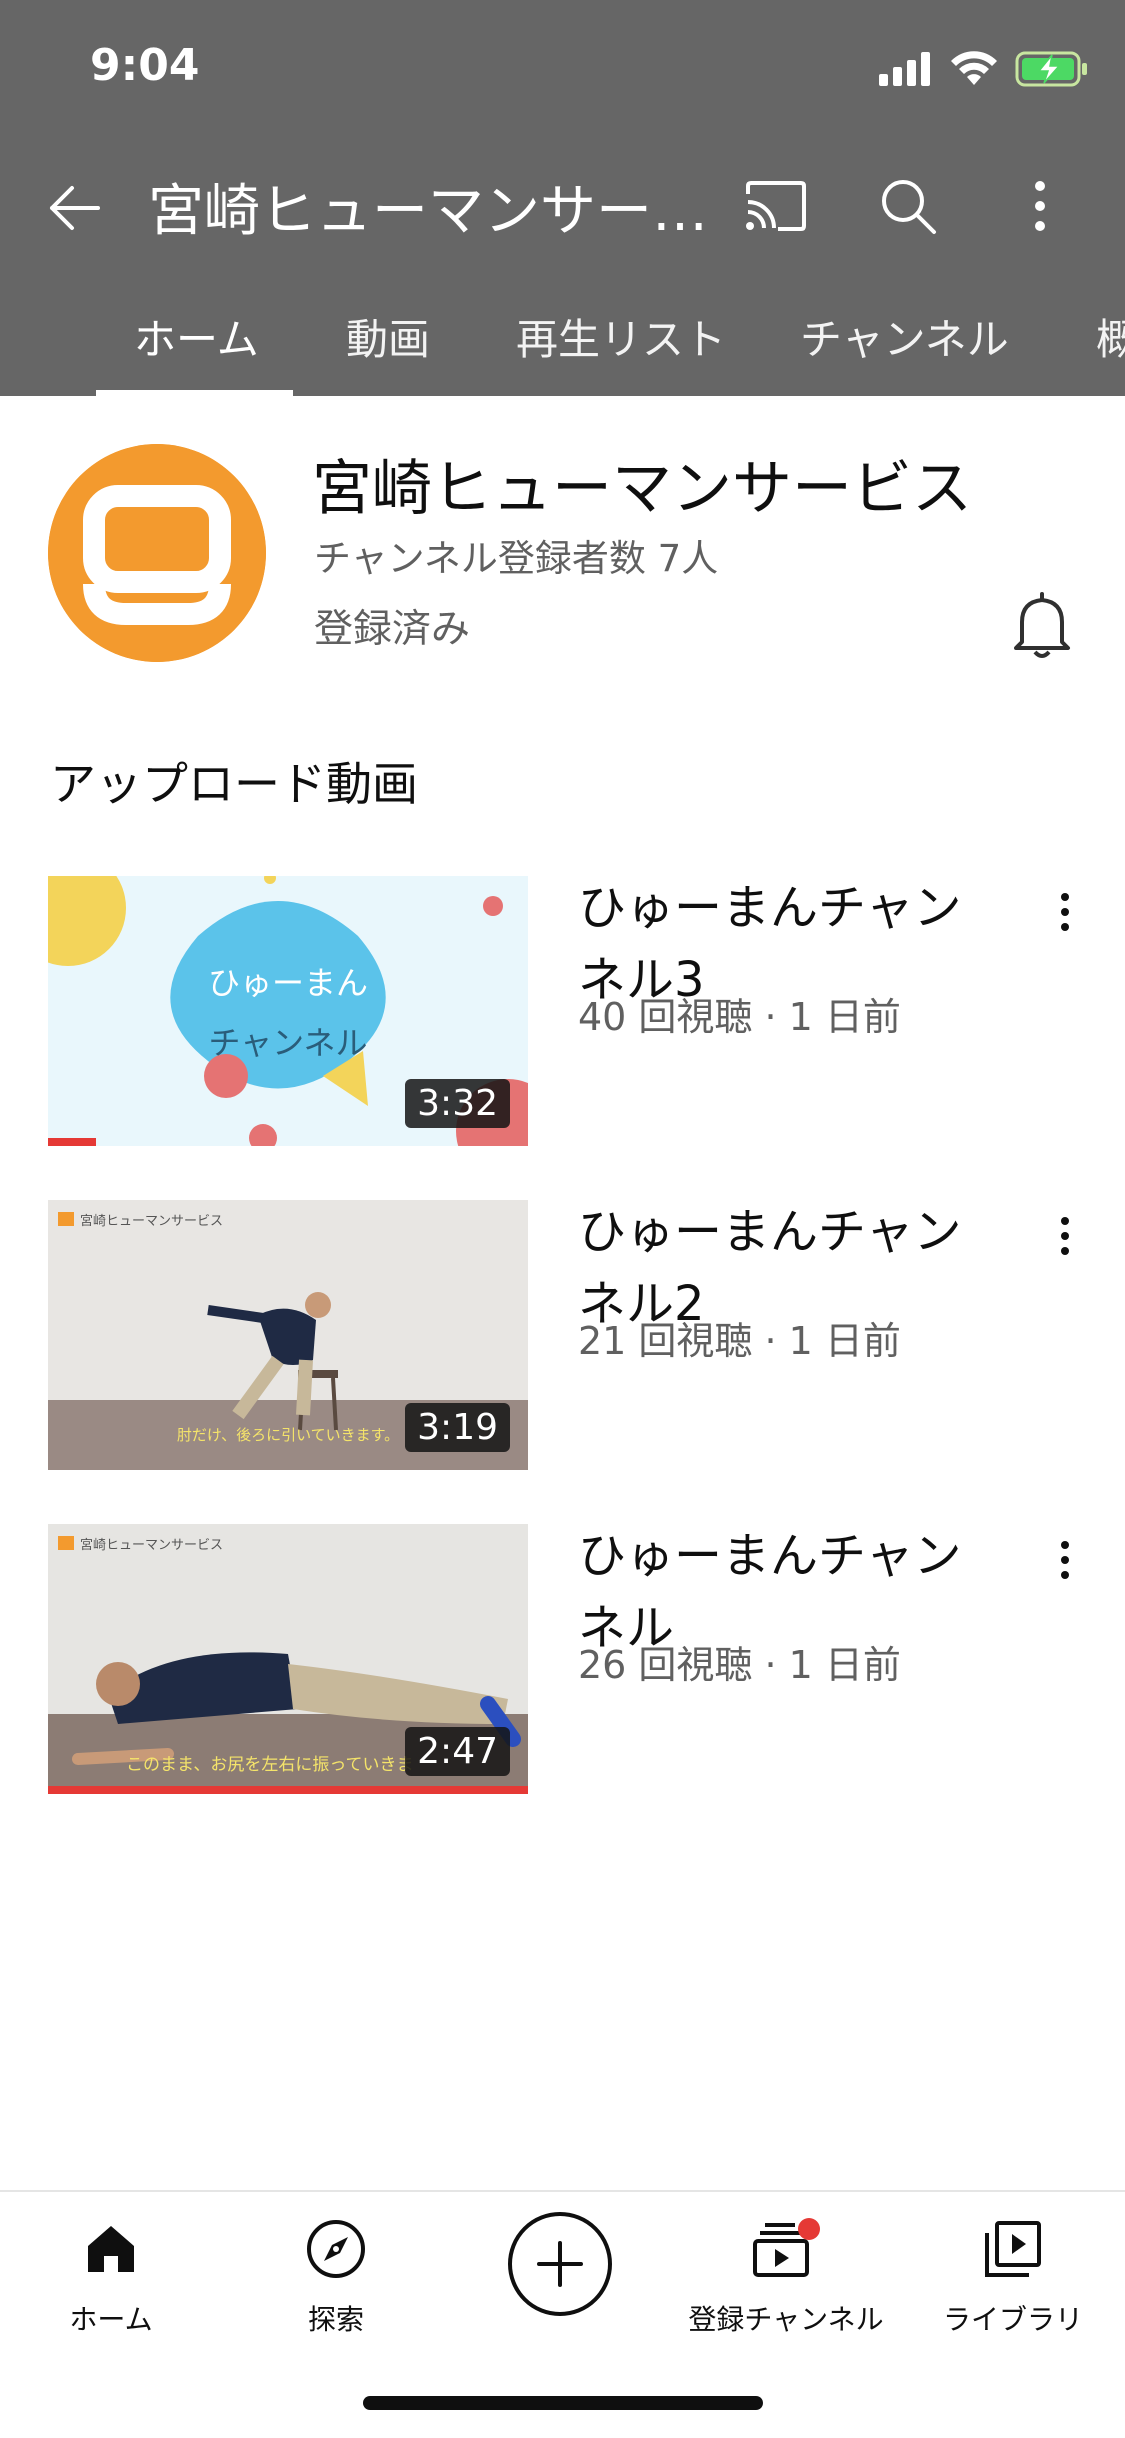 The image size is (1125, 2438). What do you see at coordinates (288, 1659) in the screenshot?
I see `video-thumbnail: 宮崎ヒューマンサービス このまま、お尻を左右に振っていきま 2:47` at bounding box center [288, 1659].